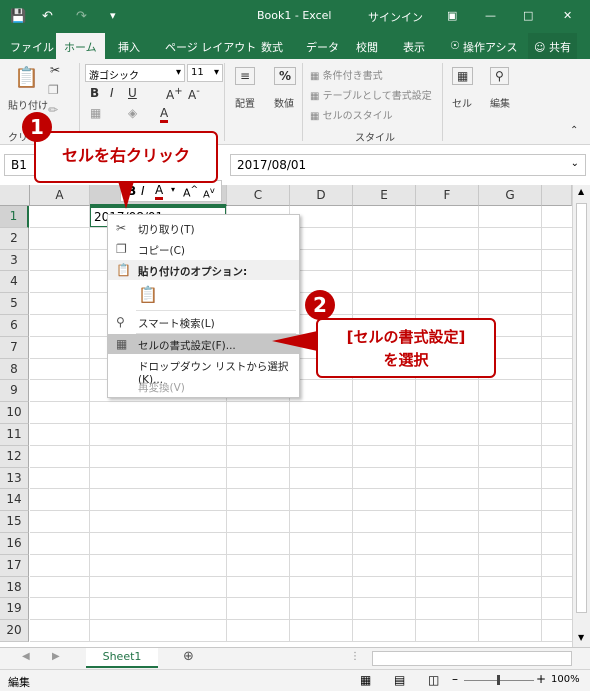 The width and height of the screenshot is (590, 691). I want to click on tab-data: データ, so click(322, 47).